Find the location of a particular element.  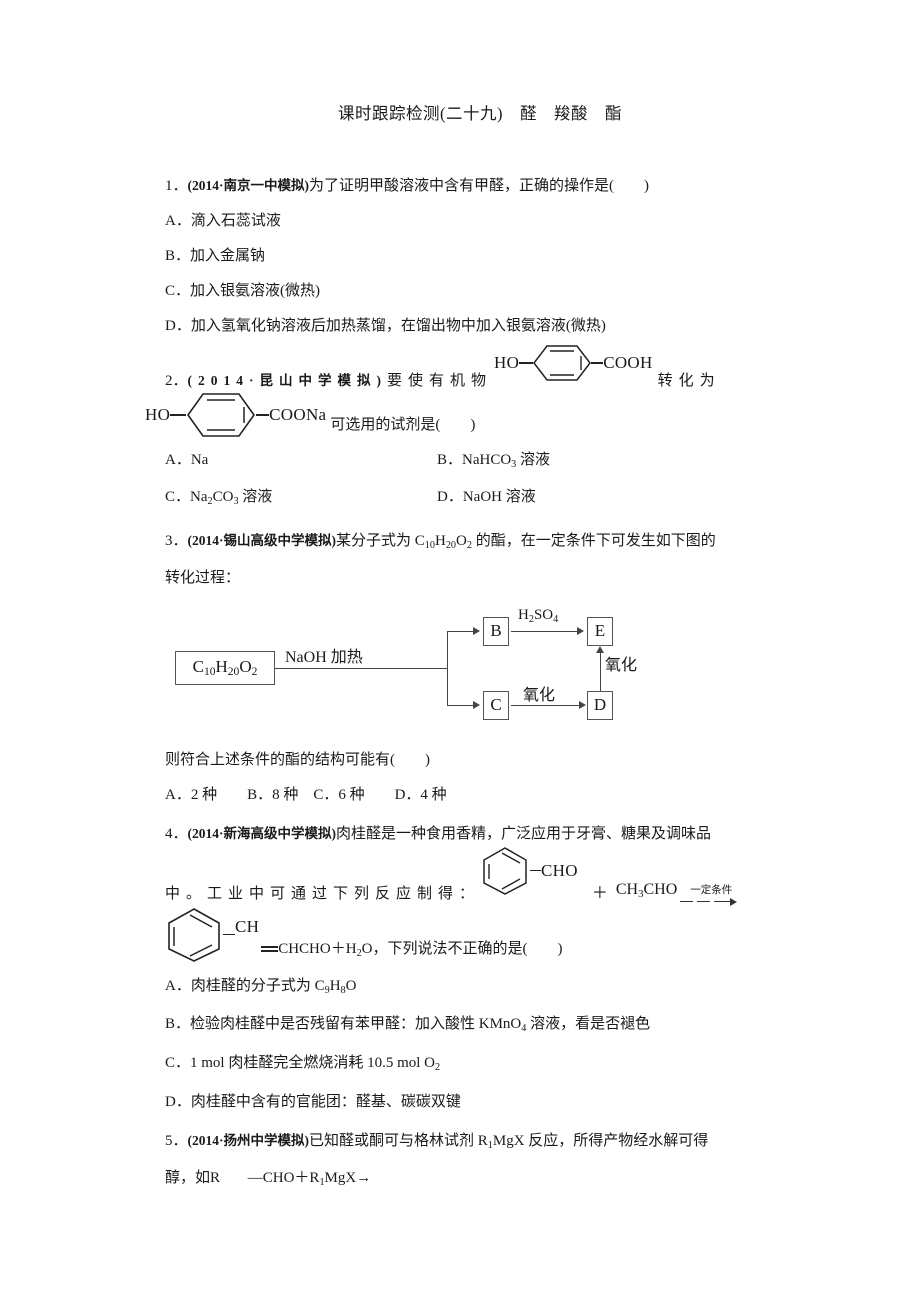

question-2-text-2: 转化为 is located at coordinates (689, 381).